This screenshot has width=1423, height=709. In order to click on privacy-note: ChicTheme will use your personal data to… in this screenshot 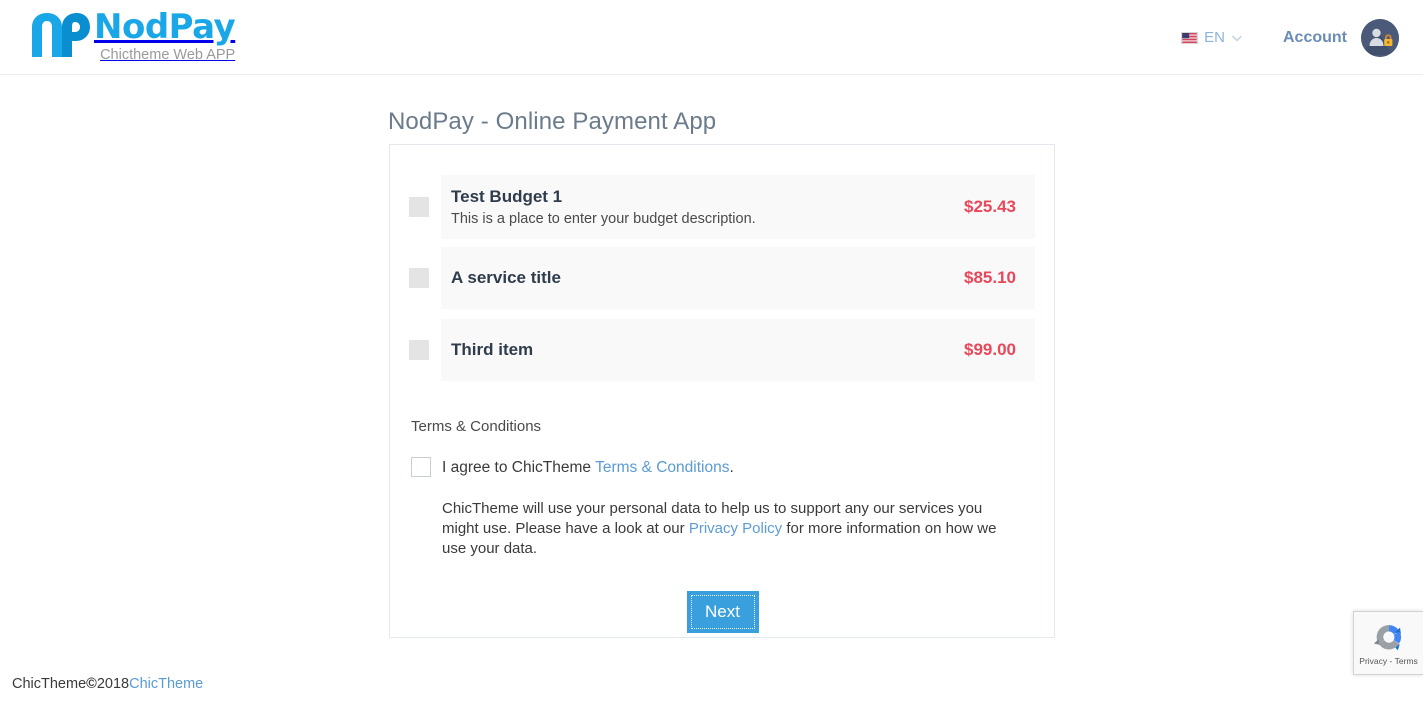, I will do `click(731, 529)`.